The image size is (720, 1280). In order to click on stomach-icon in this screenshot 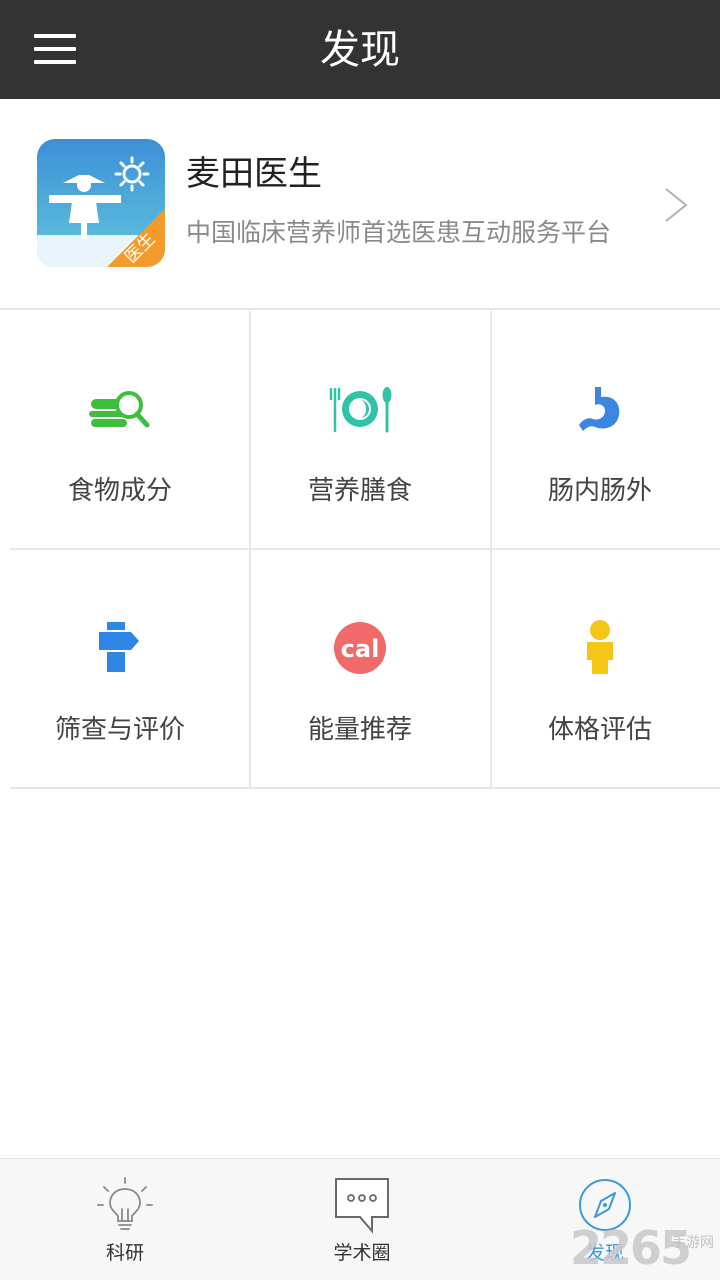, I will do `click(599, 409)`.